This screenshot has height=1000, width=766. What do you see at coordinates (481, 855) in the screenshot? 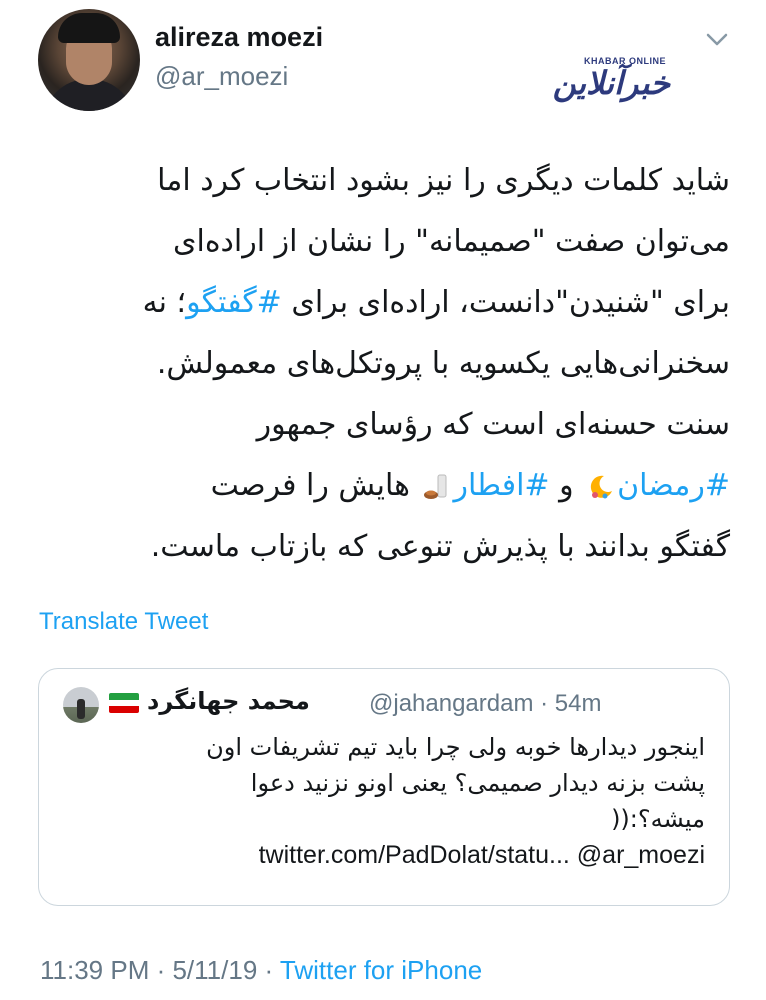
I see `quoted-tweet-link-line: twitter.com/PadDolat/statu... @ar_moezi` at bounding box center [481, 855].